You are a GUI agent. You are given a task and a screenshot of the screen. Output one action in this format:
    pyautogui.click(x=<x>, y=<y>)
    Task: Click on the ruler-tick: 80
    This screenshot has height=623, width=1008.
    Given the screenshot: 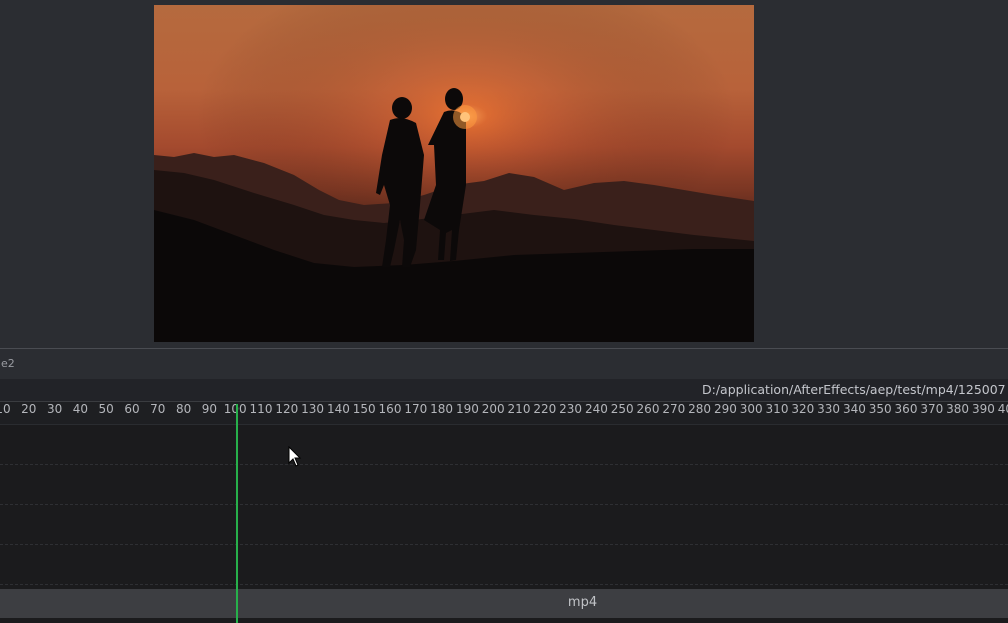 What is the action you would take?
    pyautogui.click(x=183, y=409)
    